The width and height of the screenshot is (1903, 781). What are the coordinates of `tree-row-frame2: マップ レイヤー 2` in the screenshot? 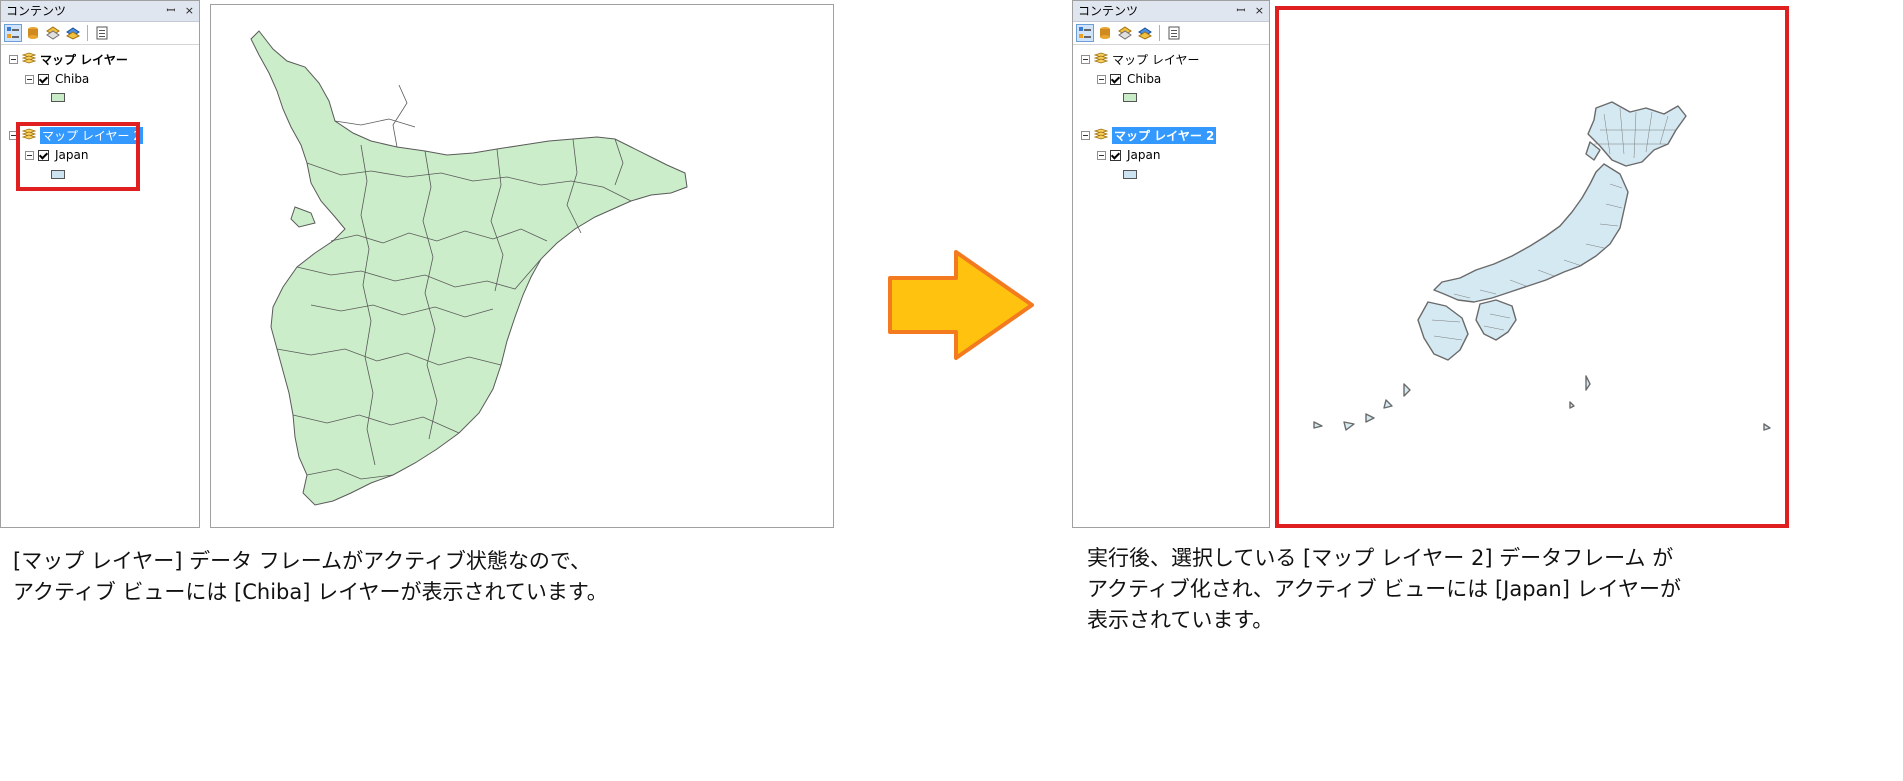 It's located at (1149, 135).